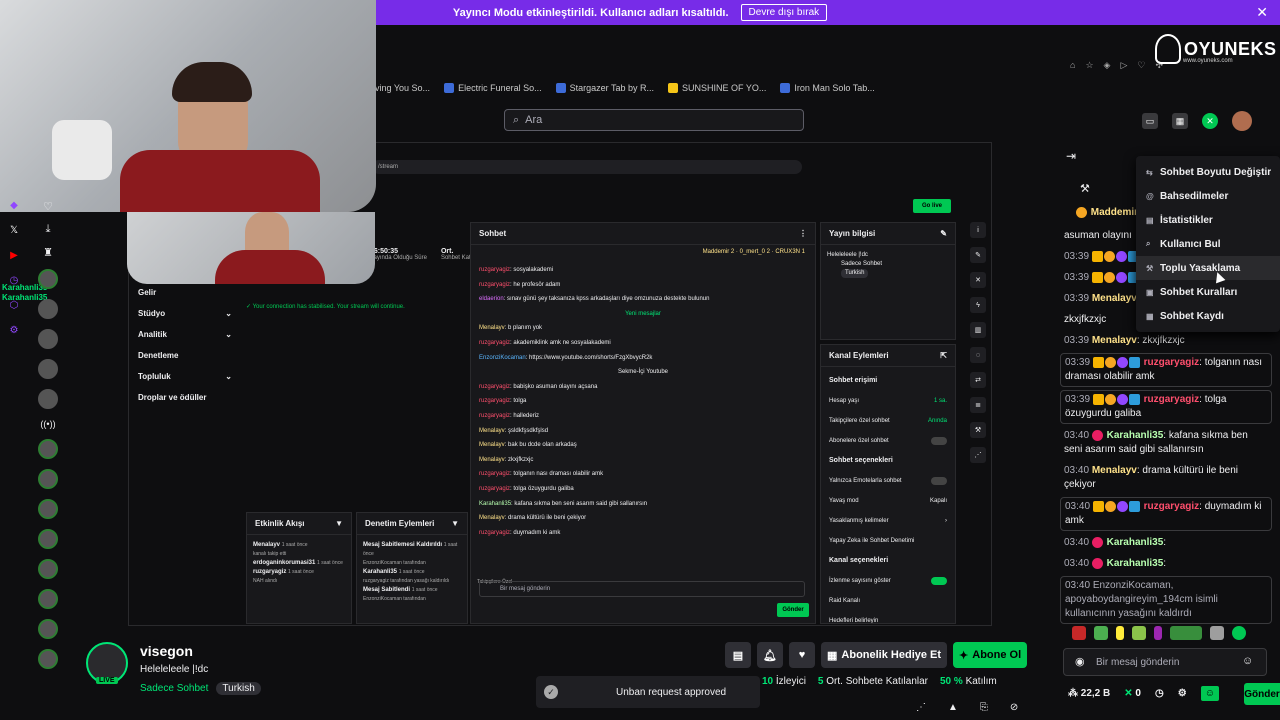  I want to click on subscribe-button: ✦ Abone Ol, so click(990, 655).